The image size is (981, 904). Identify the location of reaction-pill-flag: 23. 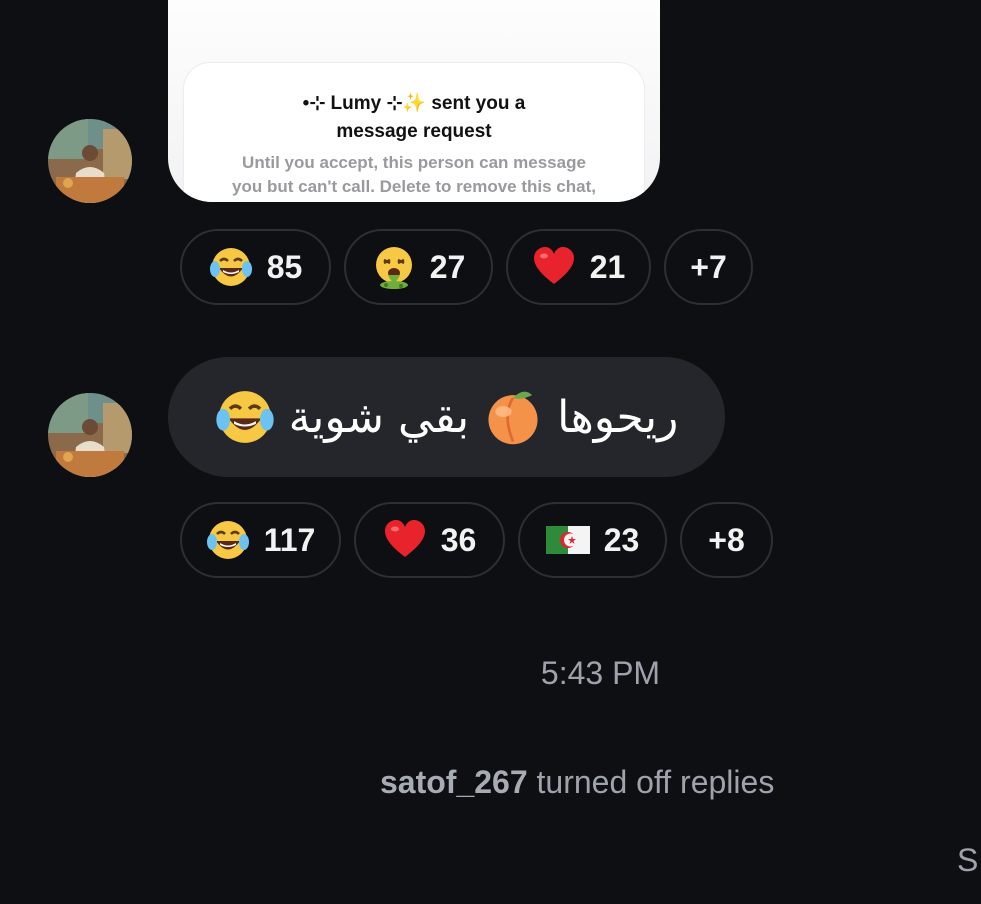
(592, 540).